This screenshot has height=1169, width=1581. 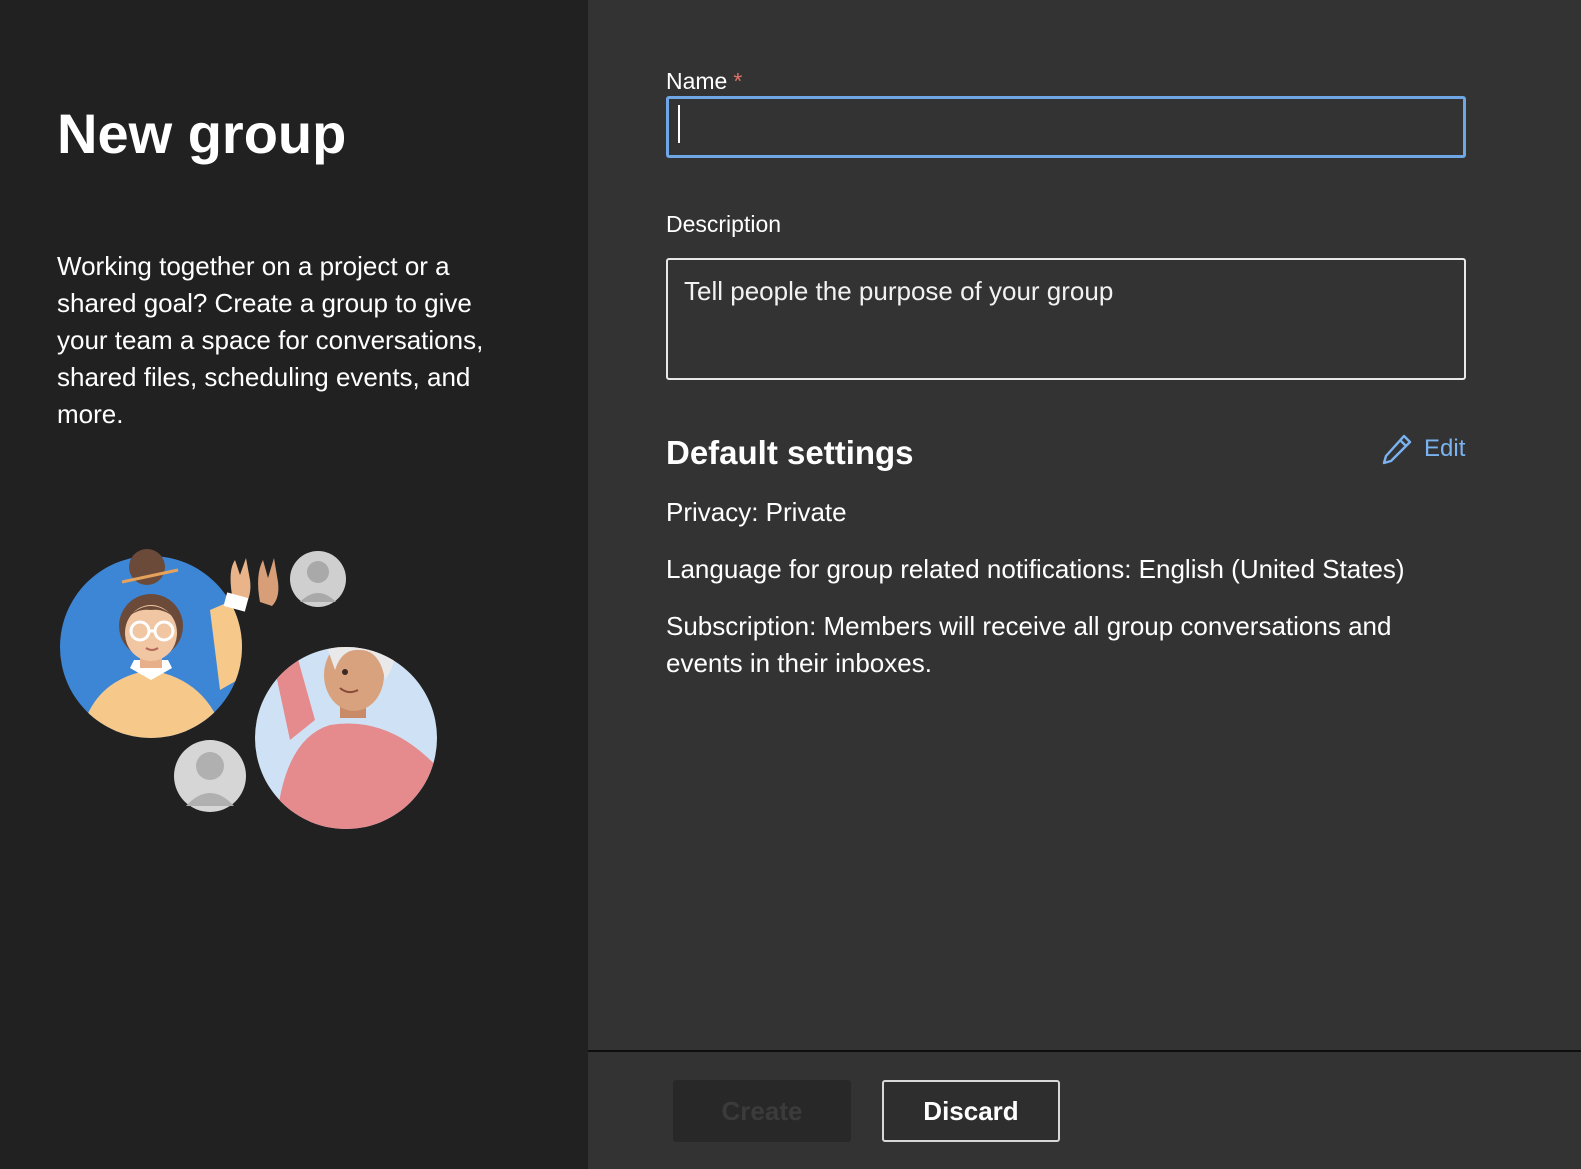 I want to click on default-settings-title: Default settings, so click(x=790, y=452).